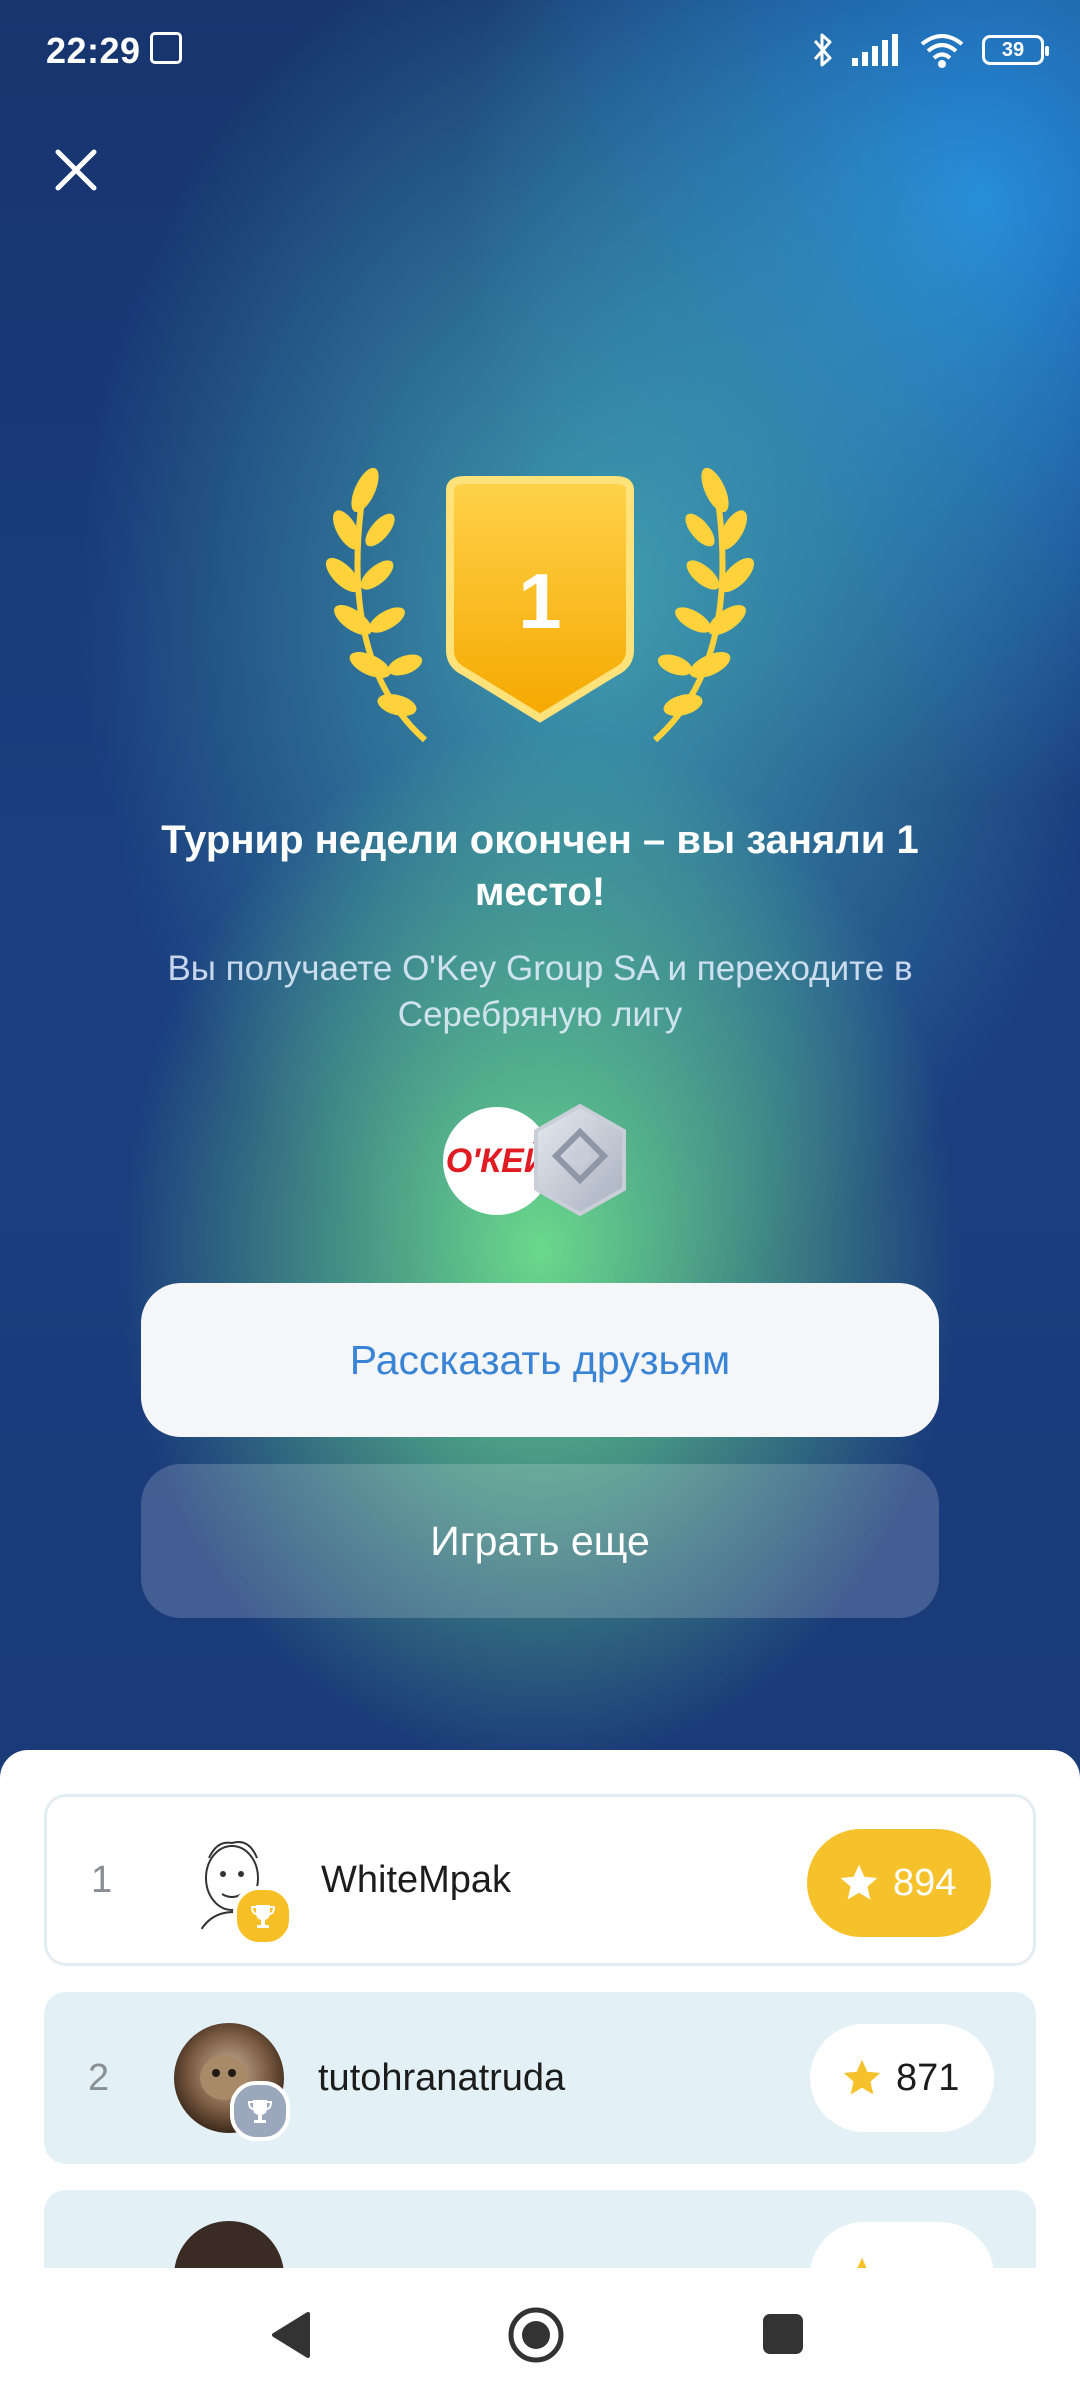 This screenshot has height=2400, width=1080. I want to click on status-time: 22:29, so click(93, 50).